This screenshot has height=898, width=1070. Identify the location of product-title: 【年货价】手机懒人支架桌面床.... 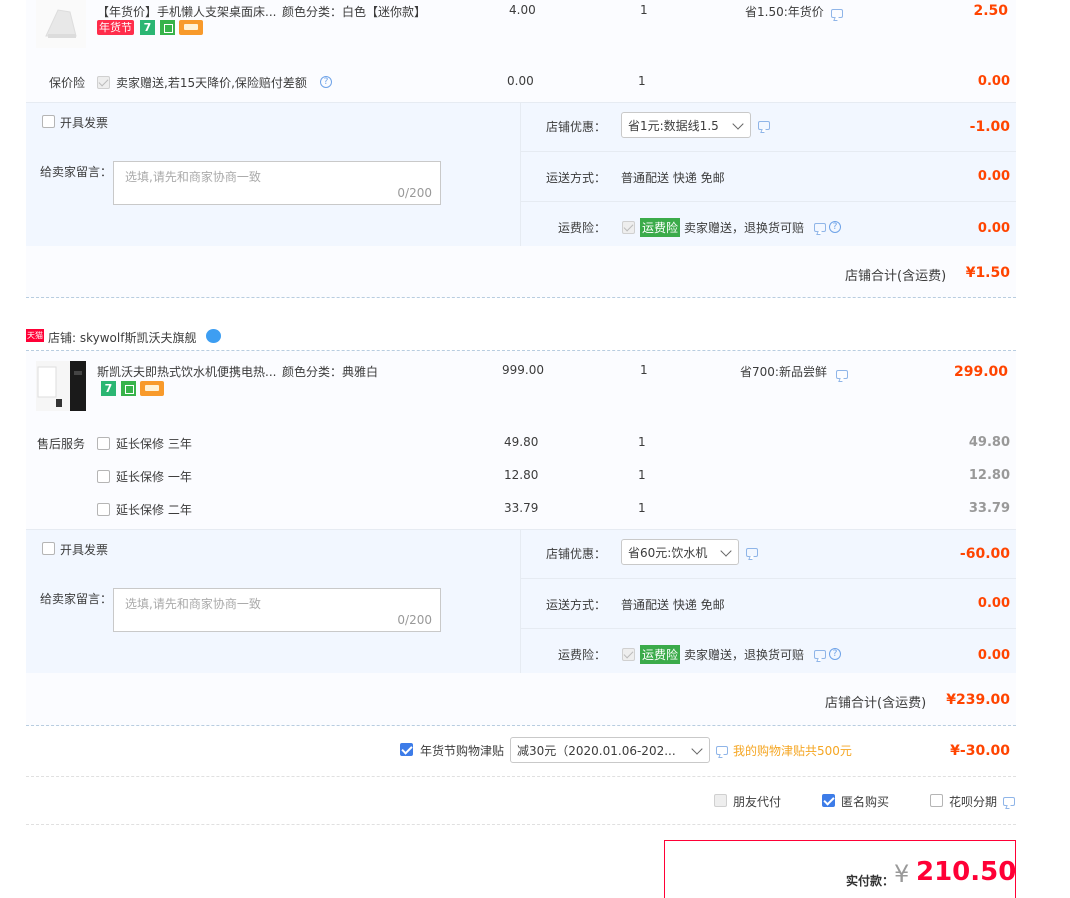
(186, 11).